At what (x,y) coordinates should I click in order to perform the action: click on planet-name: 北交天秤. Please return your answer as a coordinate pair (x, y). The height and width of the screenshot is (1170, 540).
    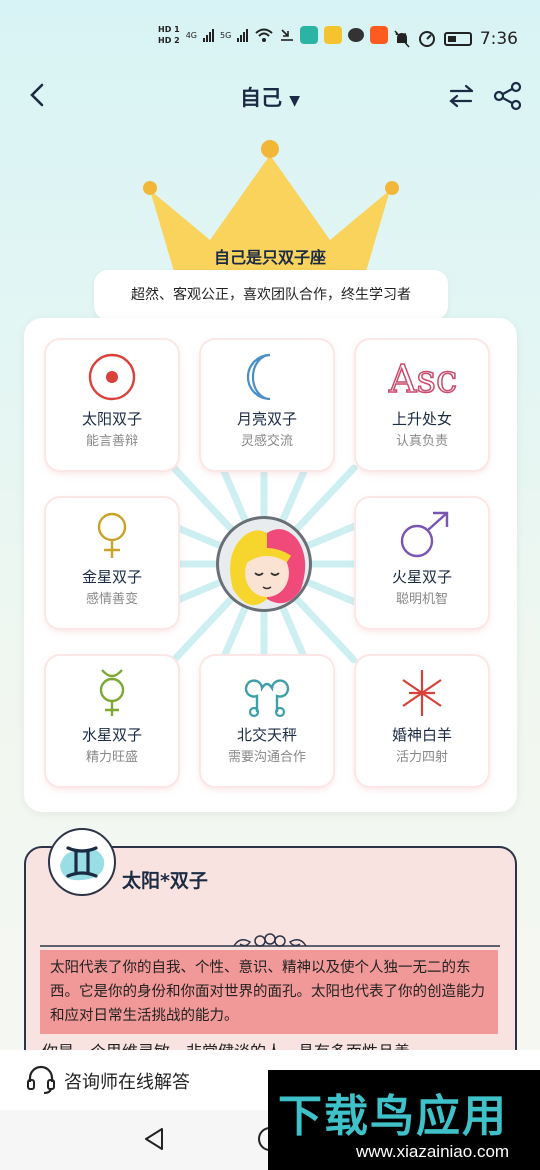
    Looking at the image, I should click on (266, 735).